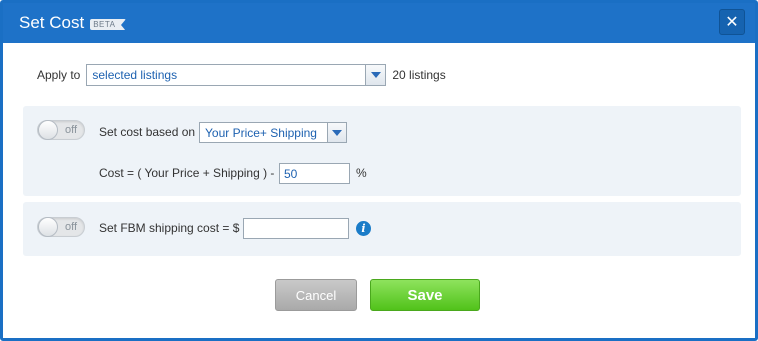 This screenshot has height=341, width=758. What do you see at coordinates (419, 75) in the screenshot?
I see `listings-count: 20 listings` at bounding box center [419, 75].